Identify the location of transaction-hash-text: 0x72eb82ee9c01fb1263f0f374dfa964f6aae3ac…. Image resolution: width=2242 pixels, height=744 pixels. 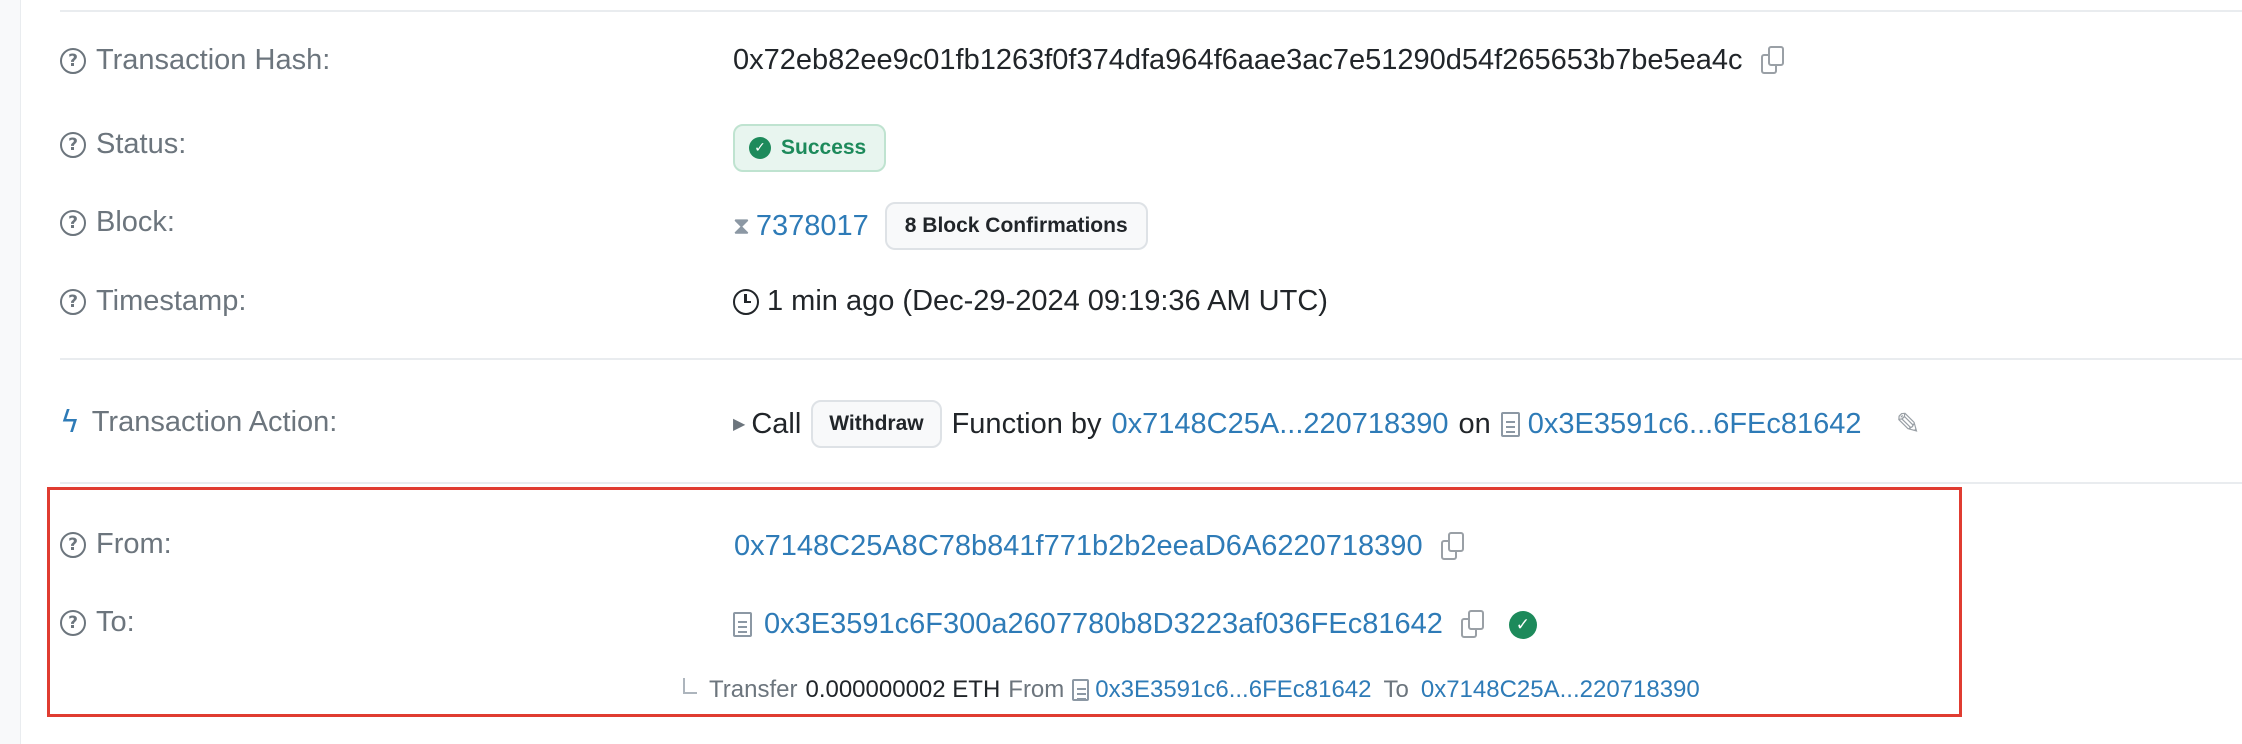
(1238, 60).